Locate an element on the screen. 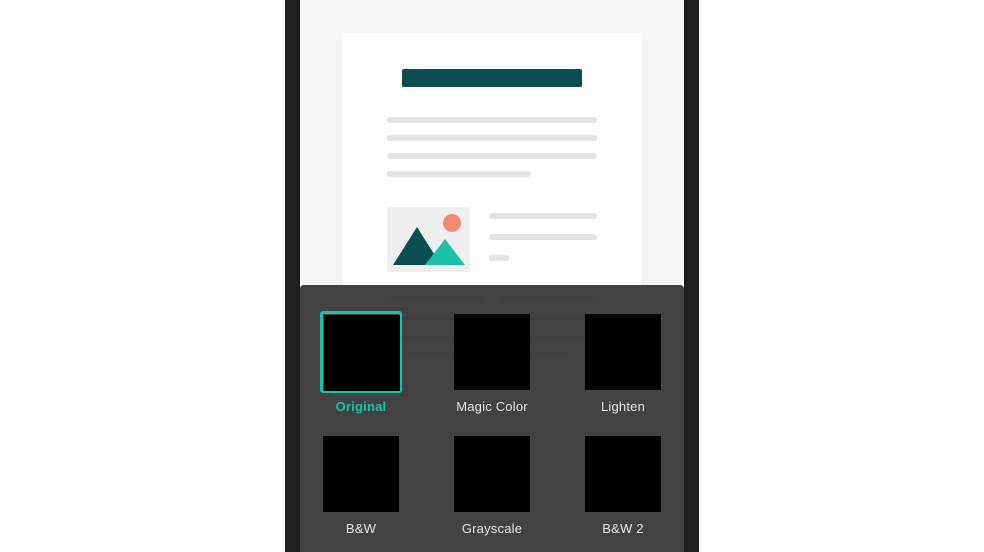 The image size is (984, 552). filter-label: Original is located at coordinates (361, 406).